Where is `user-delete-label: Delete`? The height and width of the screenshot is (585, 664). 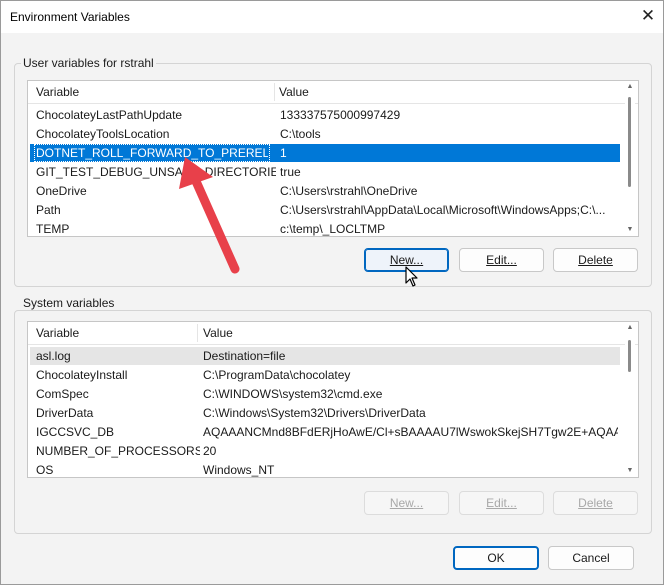
user-delete-label: Delete is located at coordinates (595, 260).